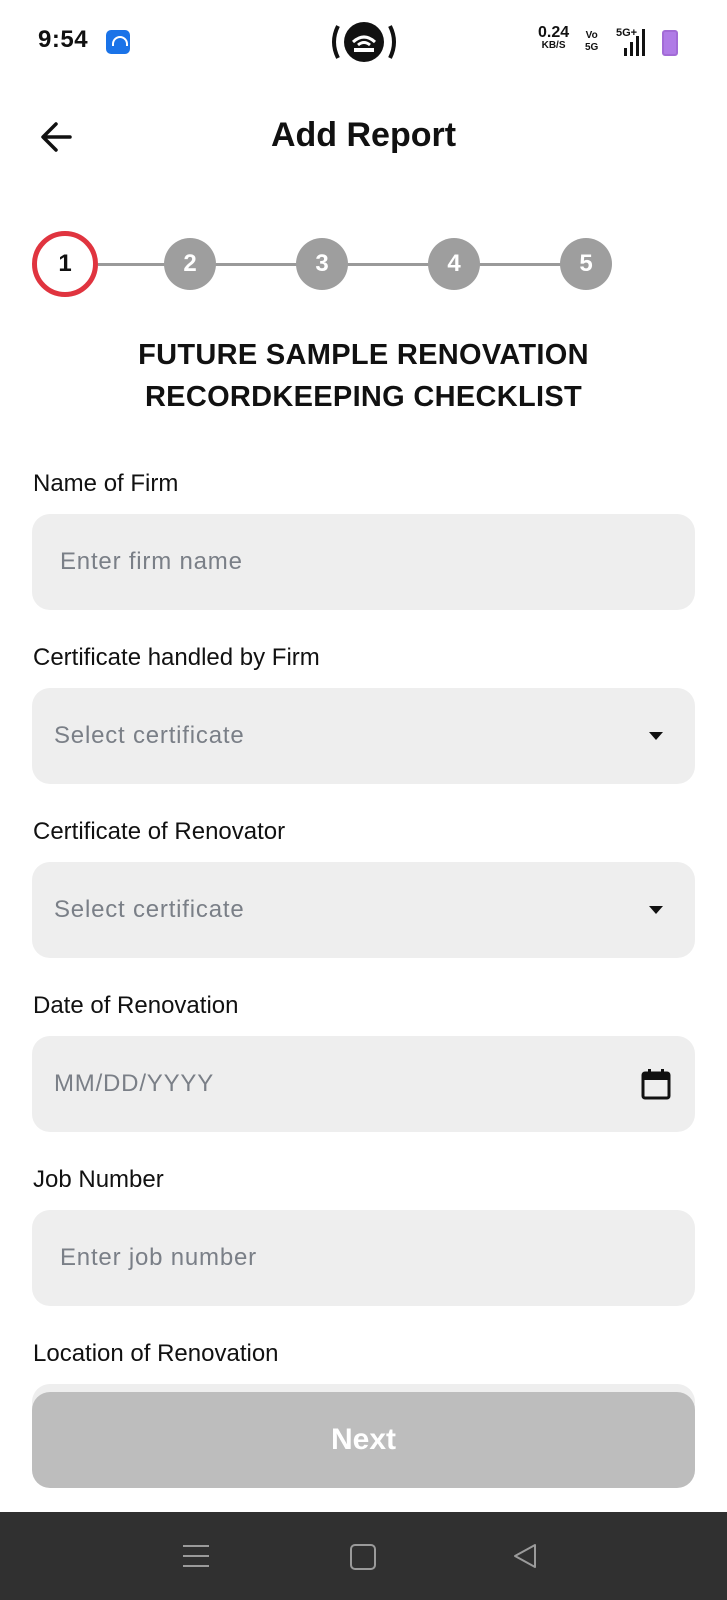  I want to click on menu-icon, so click(196, 1556).